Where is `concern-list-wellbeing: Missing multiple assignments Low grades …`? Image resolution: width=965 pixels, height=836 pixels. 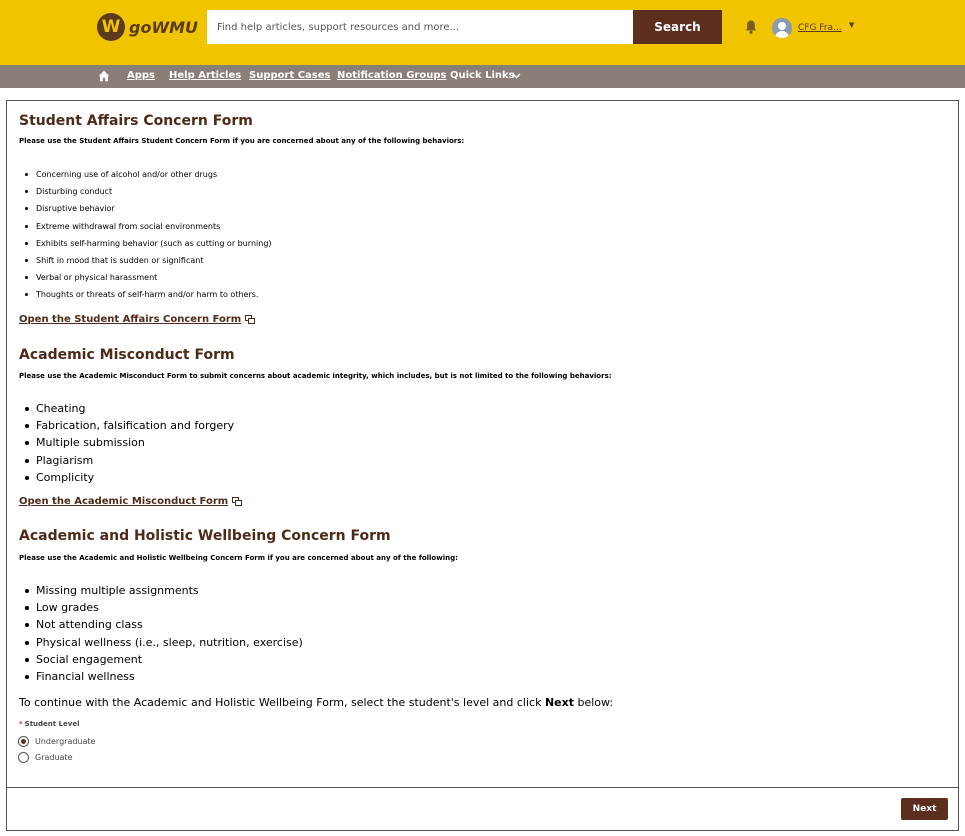 concern-list-wellbeing: Missing multiple assignments Low grades … is located at coordinates (163, 633).